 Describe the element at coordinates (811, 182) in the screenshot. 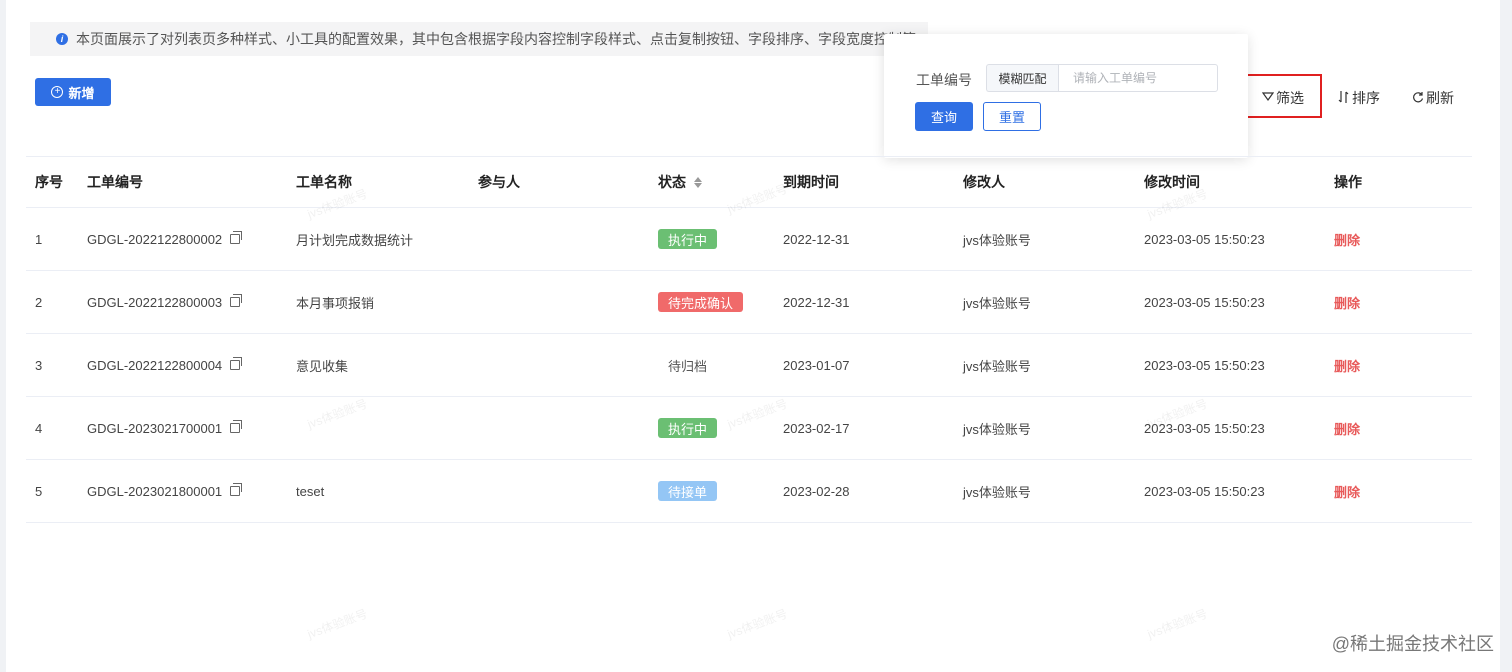

I see `col-header-due: 到期时间` at that location.